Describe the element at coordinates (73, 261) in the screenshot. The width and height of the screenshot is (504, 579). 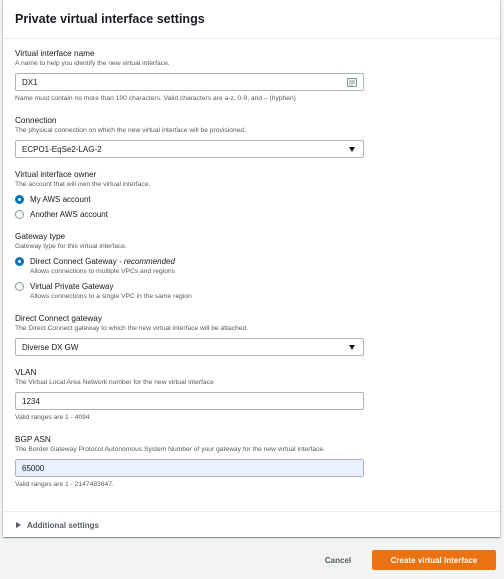
I see `option-name: Direct Connect Gateway` at that location.